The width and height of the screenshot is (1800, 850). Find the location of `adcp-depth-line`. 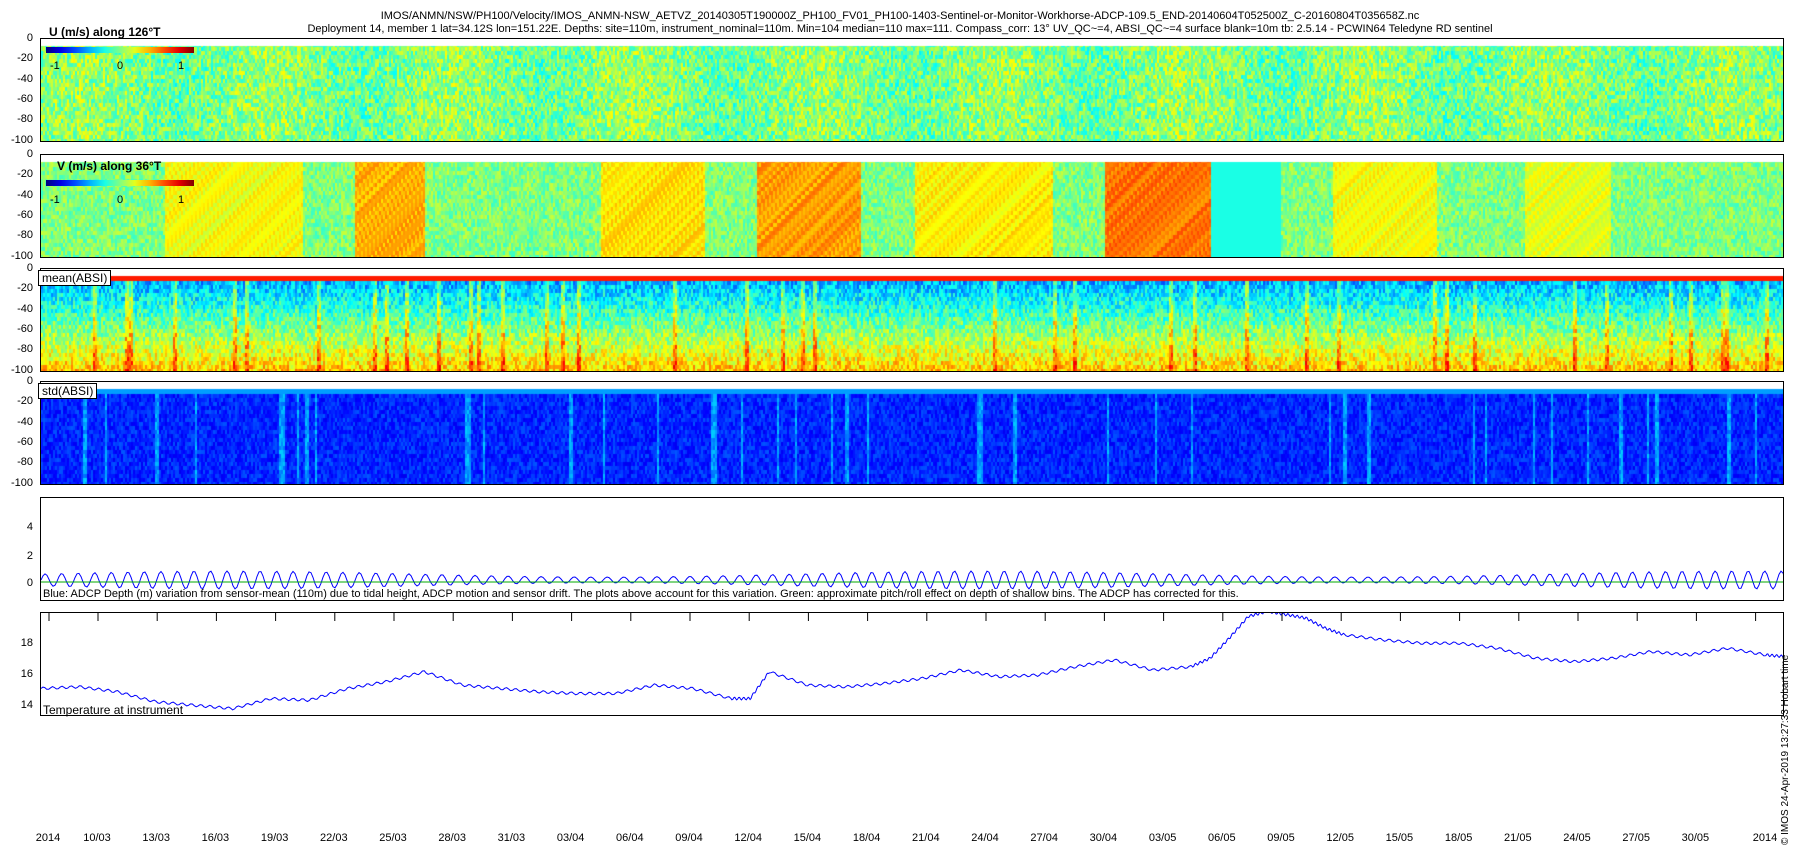

adcp-depth-line is located at coordinates (912, 580).